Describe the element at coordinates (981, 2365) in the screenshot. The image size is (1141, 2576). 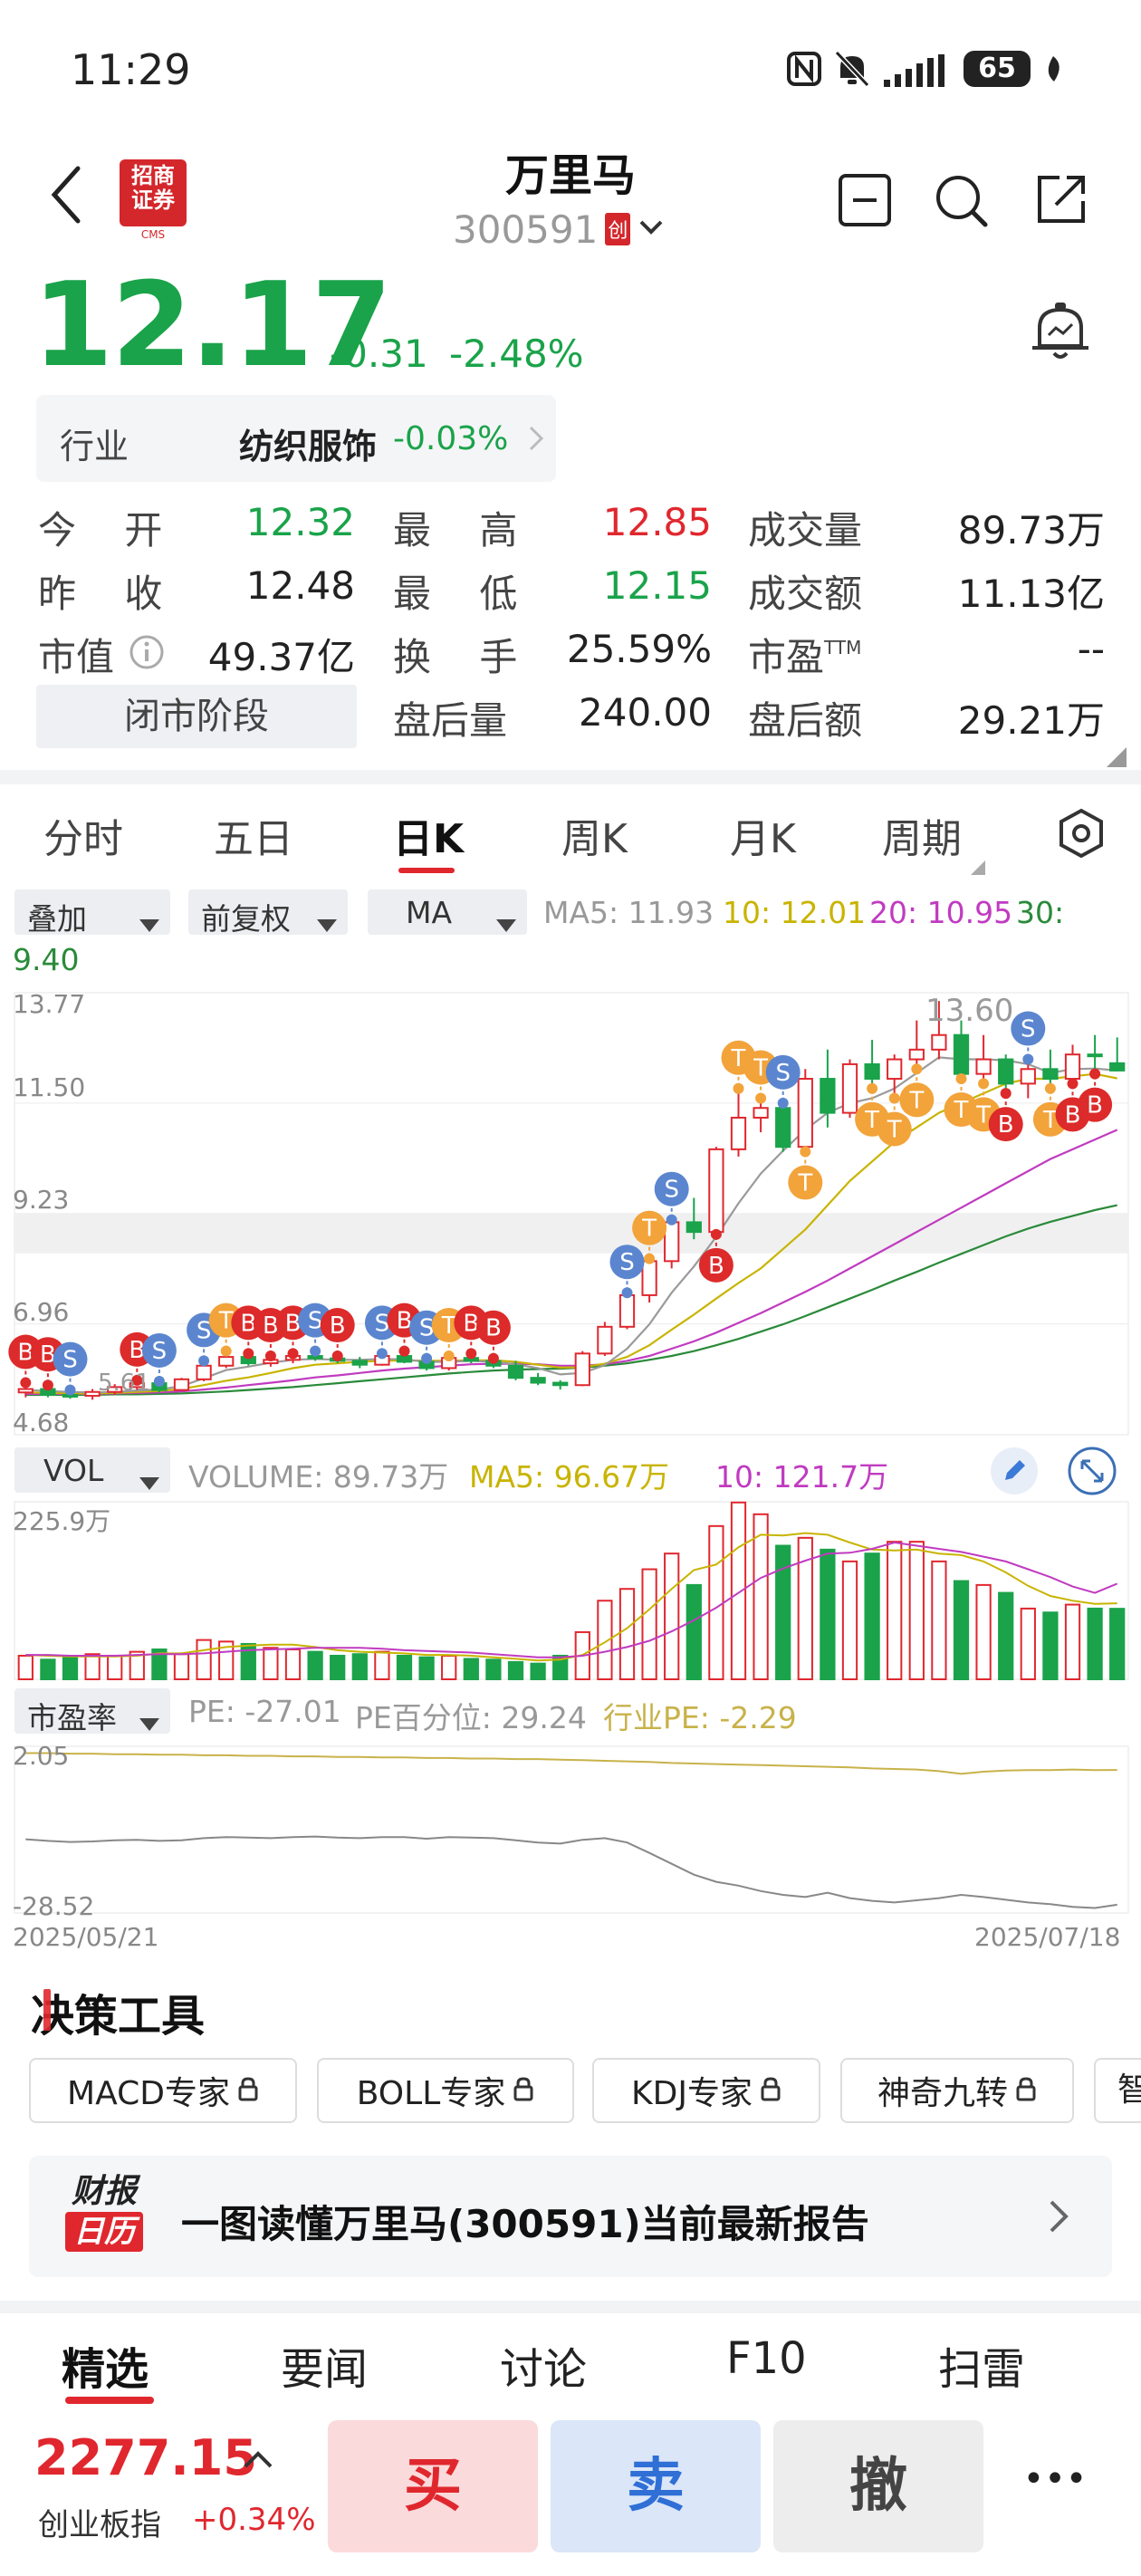
I see `tab-risk-scan: 扫雷` at that location.